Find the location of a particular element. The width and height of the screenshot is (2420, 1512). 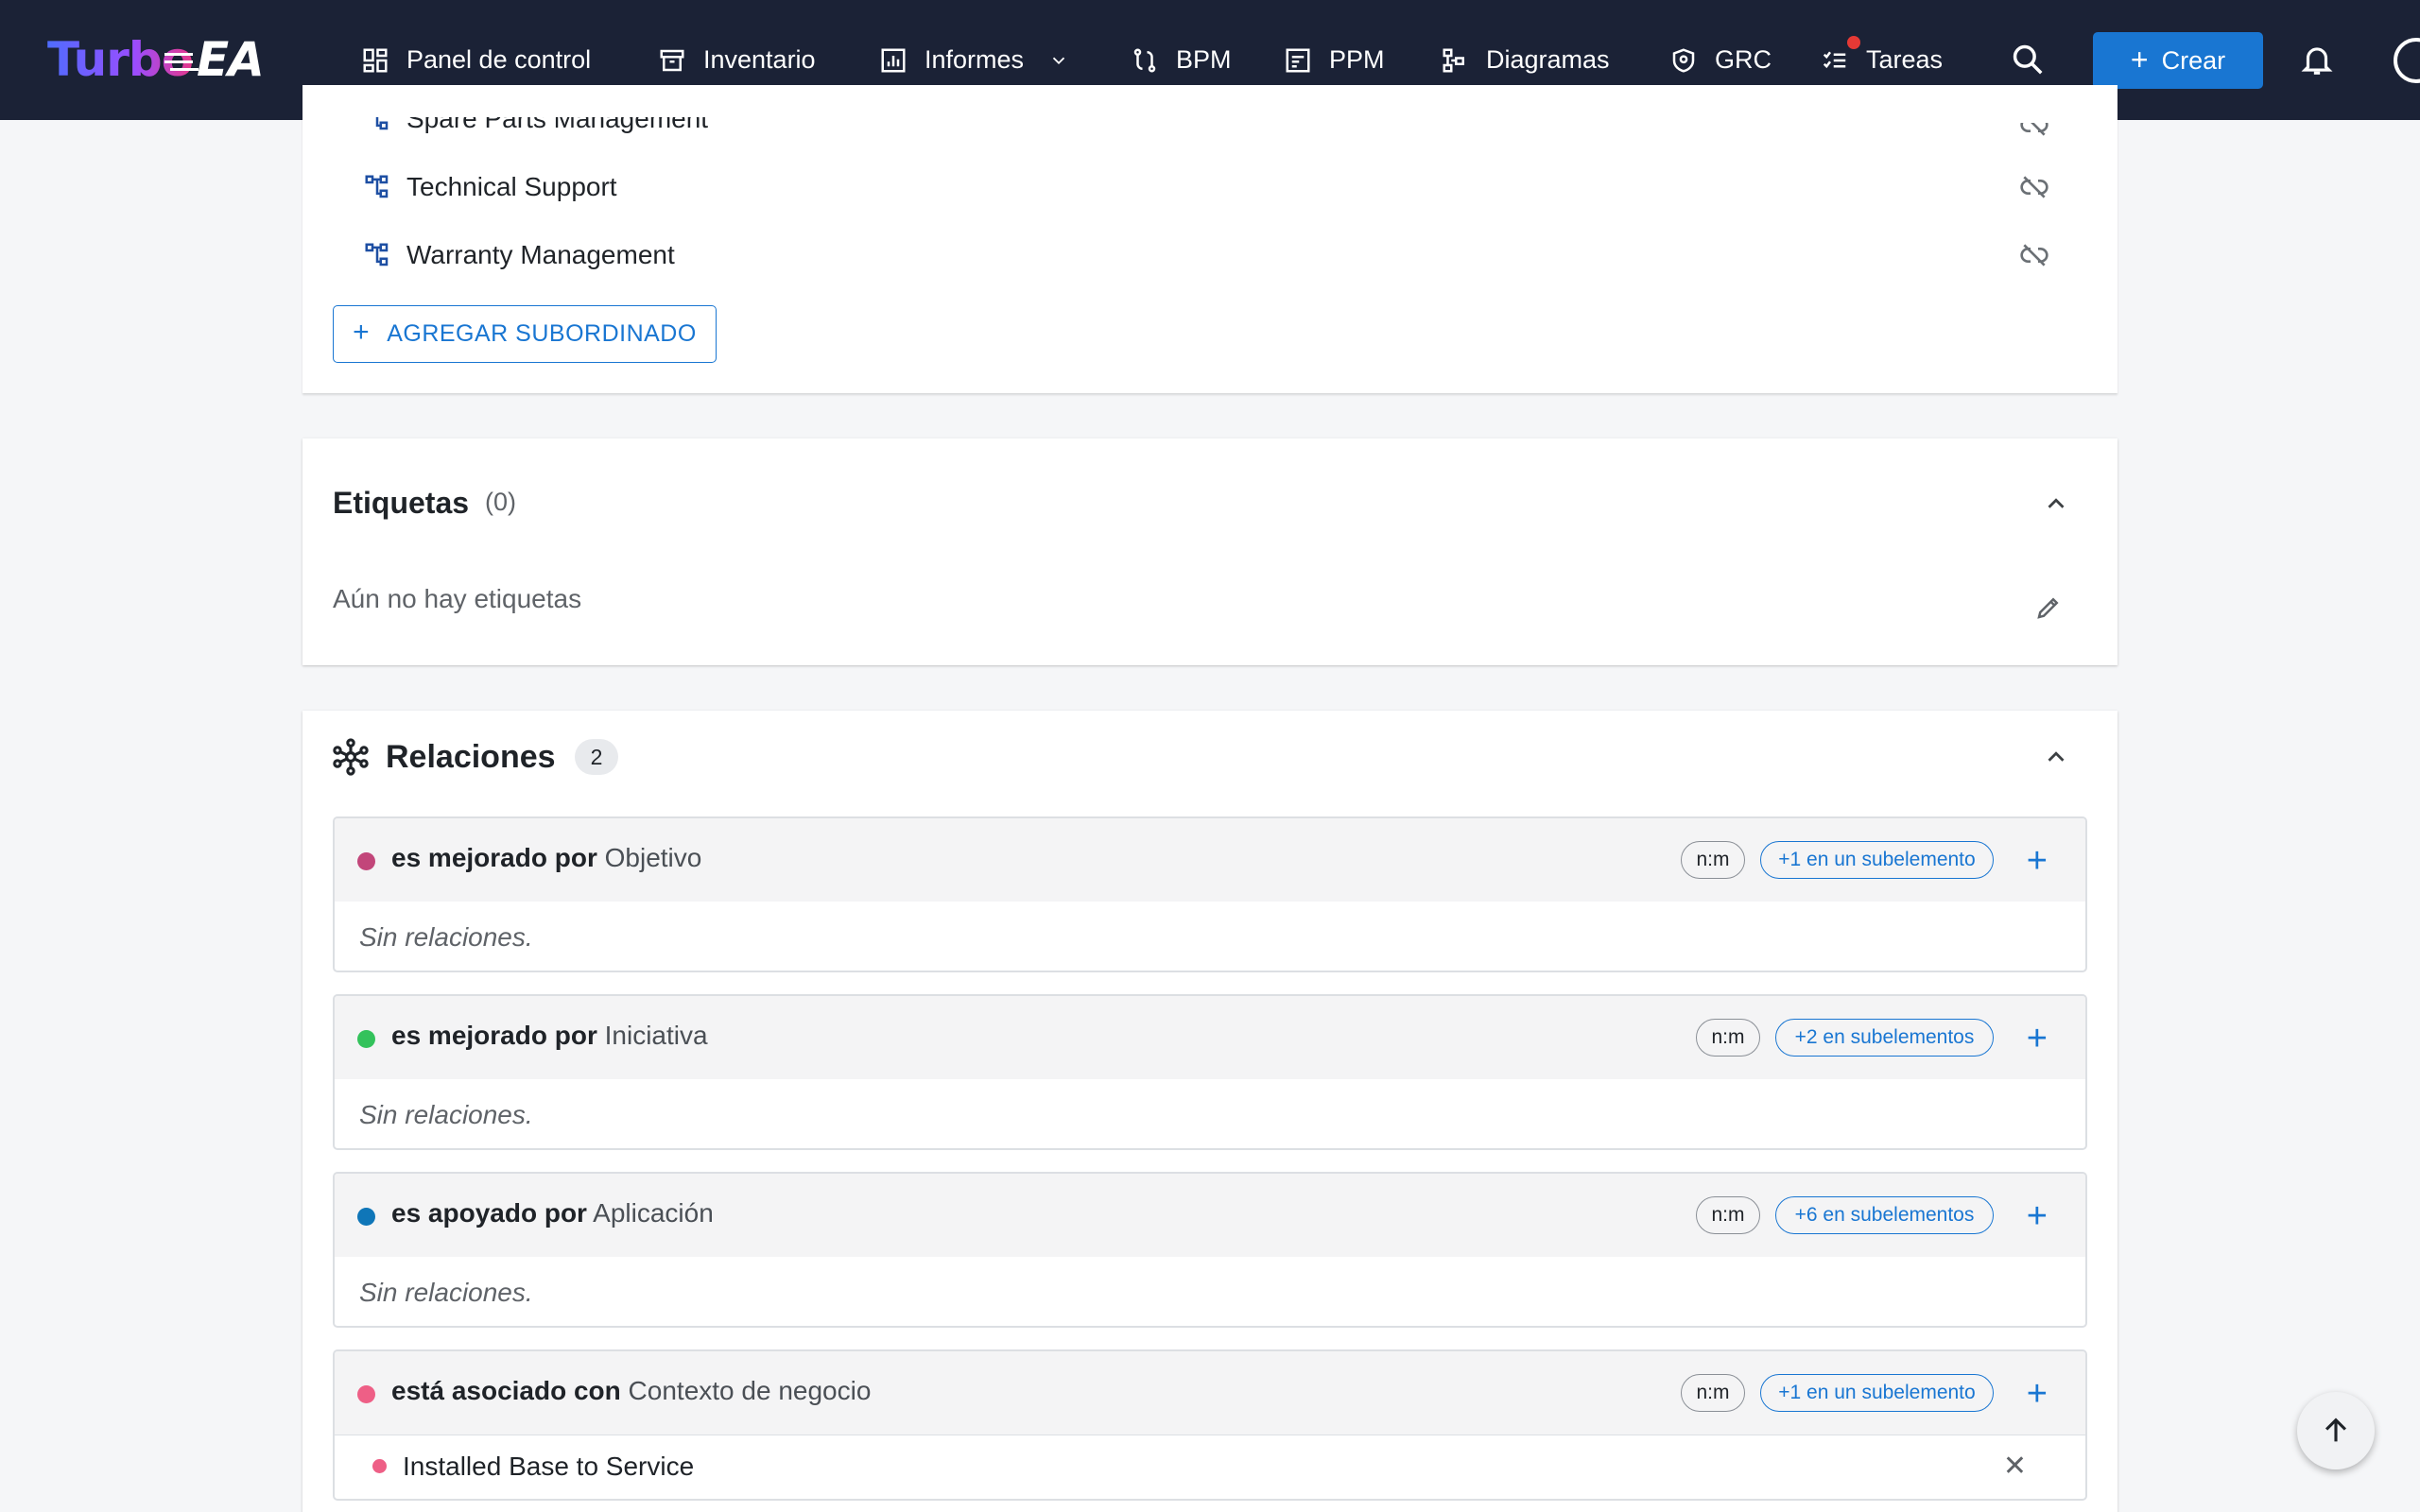

report-icon is located at coordinates (893, 60).